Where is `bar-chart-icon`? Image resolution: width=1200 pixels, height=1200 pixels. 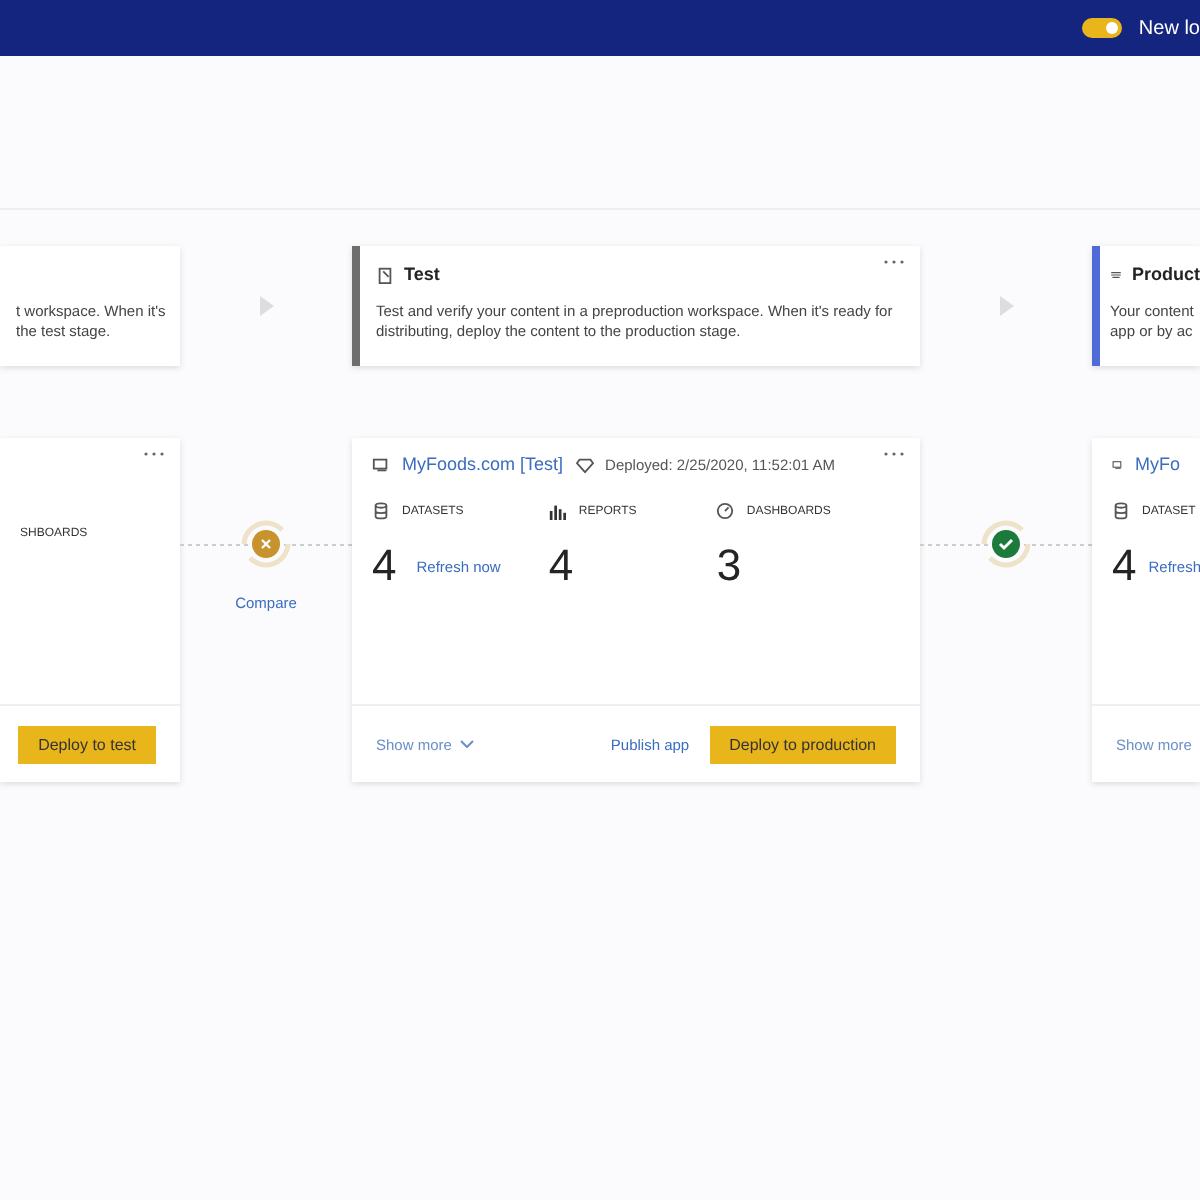
bar-chart-icon is located at coordinates (557, 511).